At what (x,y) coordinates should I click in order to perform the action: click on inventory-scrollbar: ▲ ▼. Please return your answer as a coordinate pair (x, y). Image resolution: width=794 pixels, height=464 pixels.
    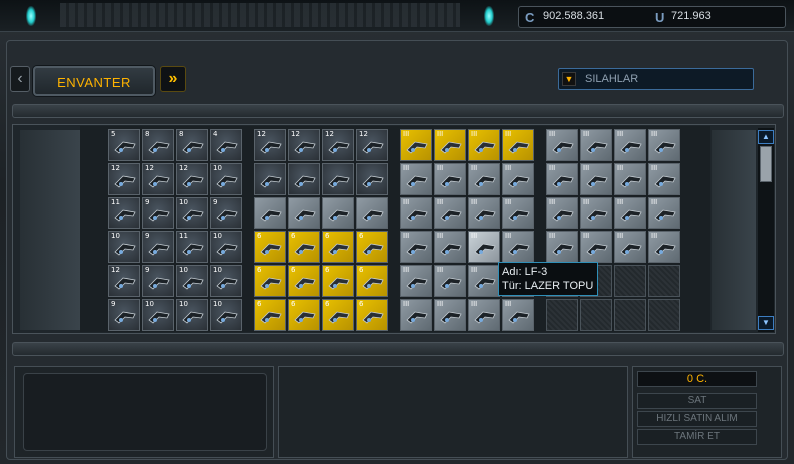
    Looking at the image, I should click on (766, 230).